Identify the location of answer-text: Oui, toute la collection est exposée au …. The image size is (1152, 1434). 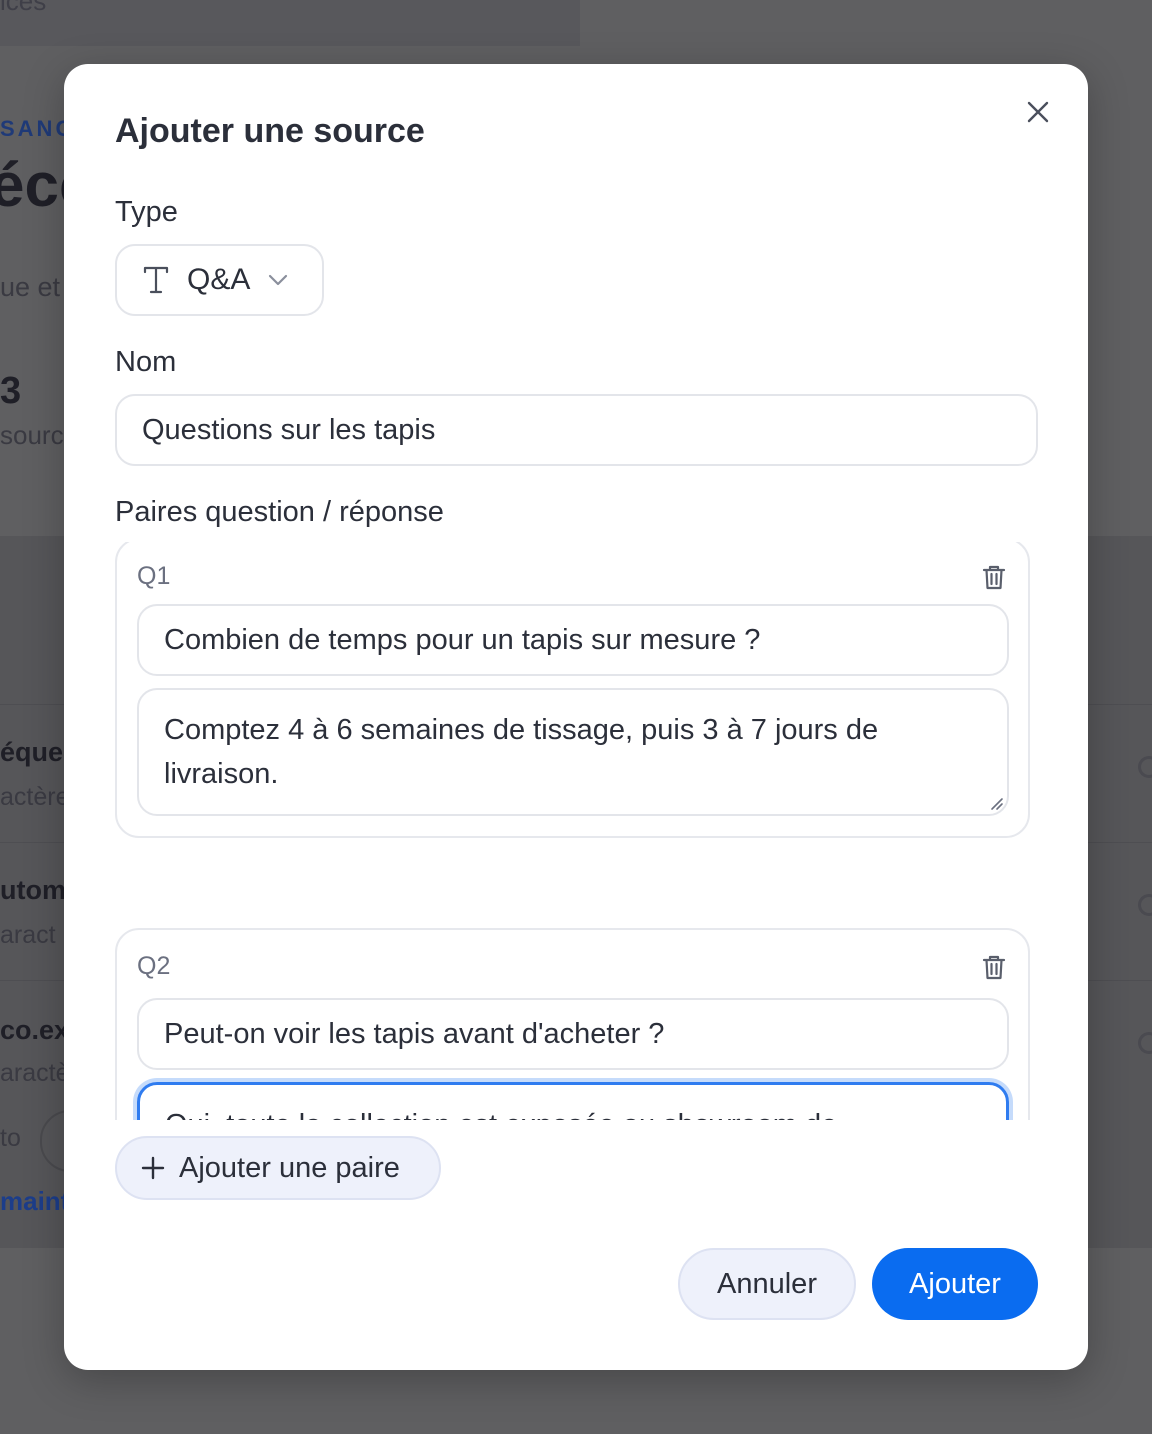
(501, 1114).